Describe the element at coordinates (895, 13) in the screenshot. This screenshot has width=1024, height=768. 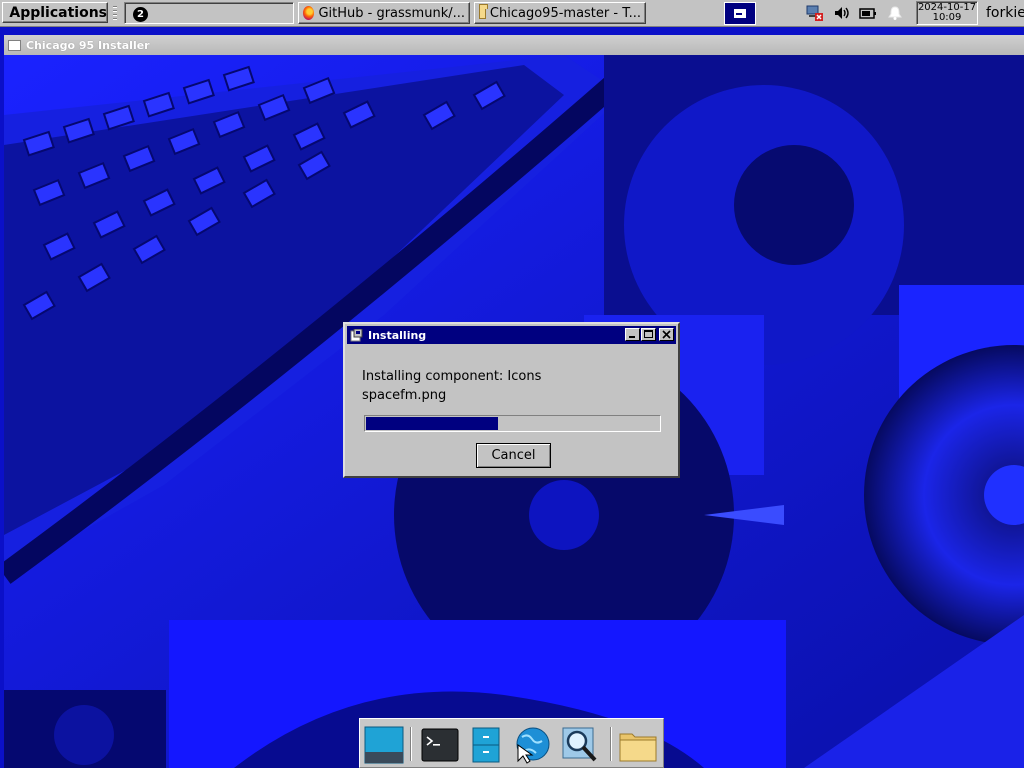
I see `notification-bell-icon` at that location.